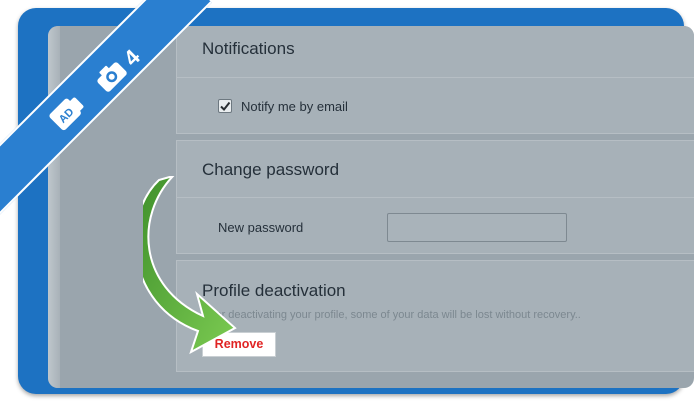 The height and width of the screenshot is (407, 700). I want to click on email-checkbox-label: Notify me by email, so click(294, 106).